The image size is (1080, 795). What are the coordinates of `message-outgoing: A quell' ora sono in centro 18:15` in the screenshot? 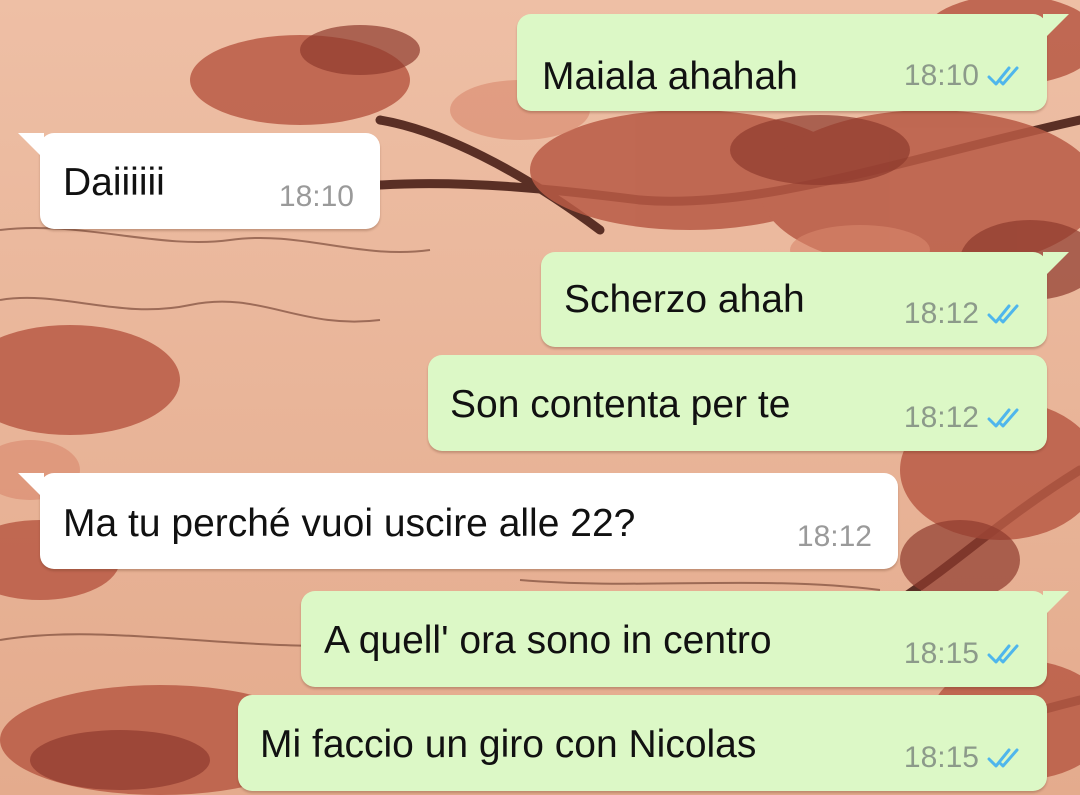 It's located at (685, 639).